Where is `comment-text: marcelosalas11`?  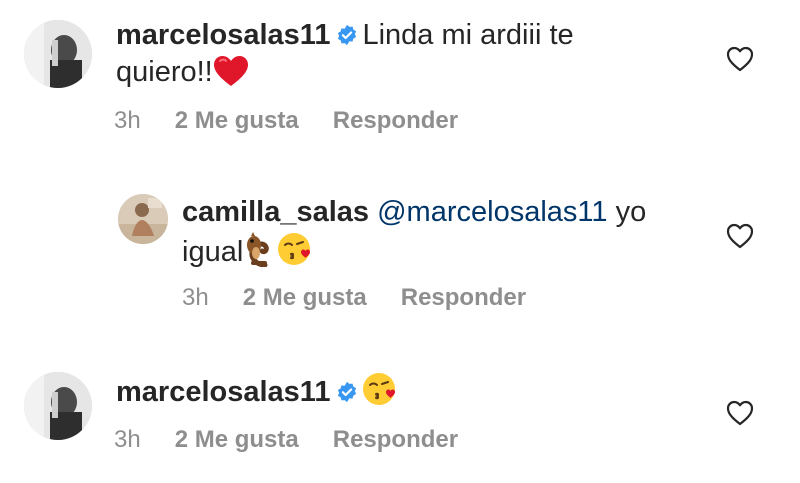
comment-text: marcelosalas11 is located at coordinates (396, 391).